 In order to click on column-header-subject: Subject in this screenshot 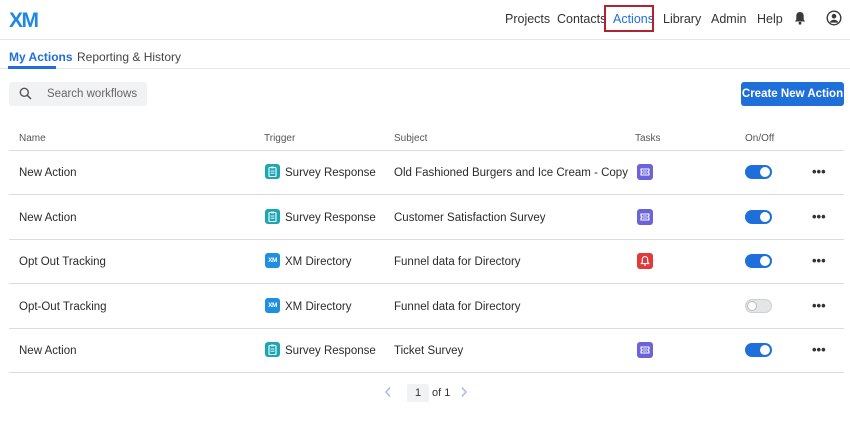, I will do `click(410, 138)`.